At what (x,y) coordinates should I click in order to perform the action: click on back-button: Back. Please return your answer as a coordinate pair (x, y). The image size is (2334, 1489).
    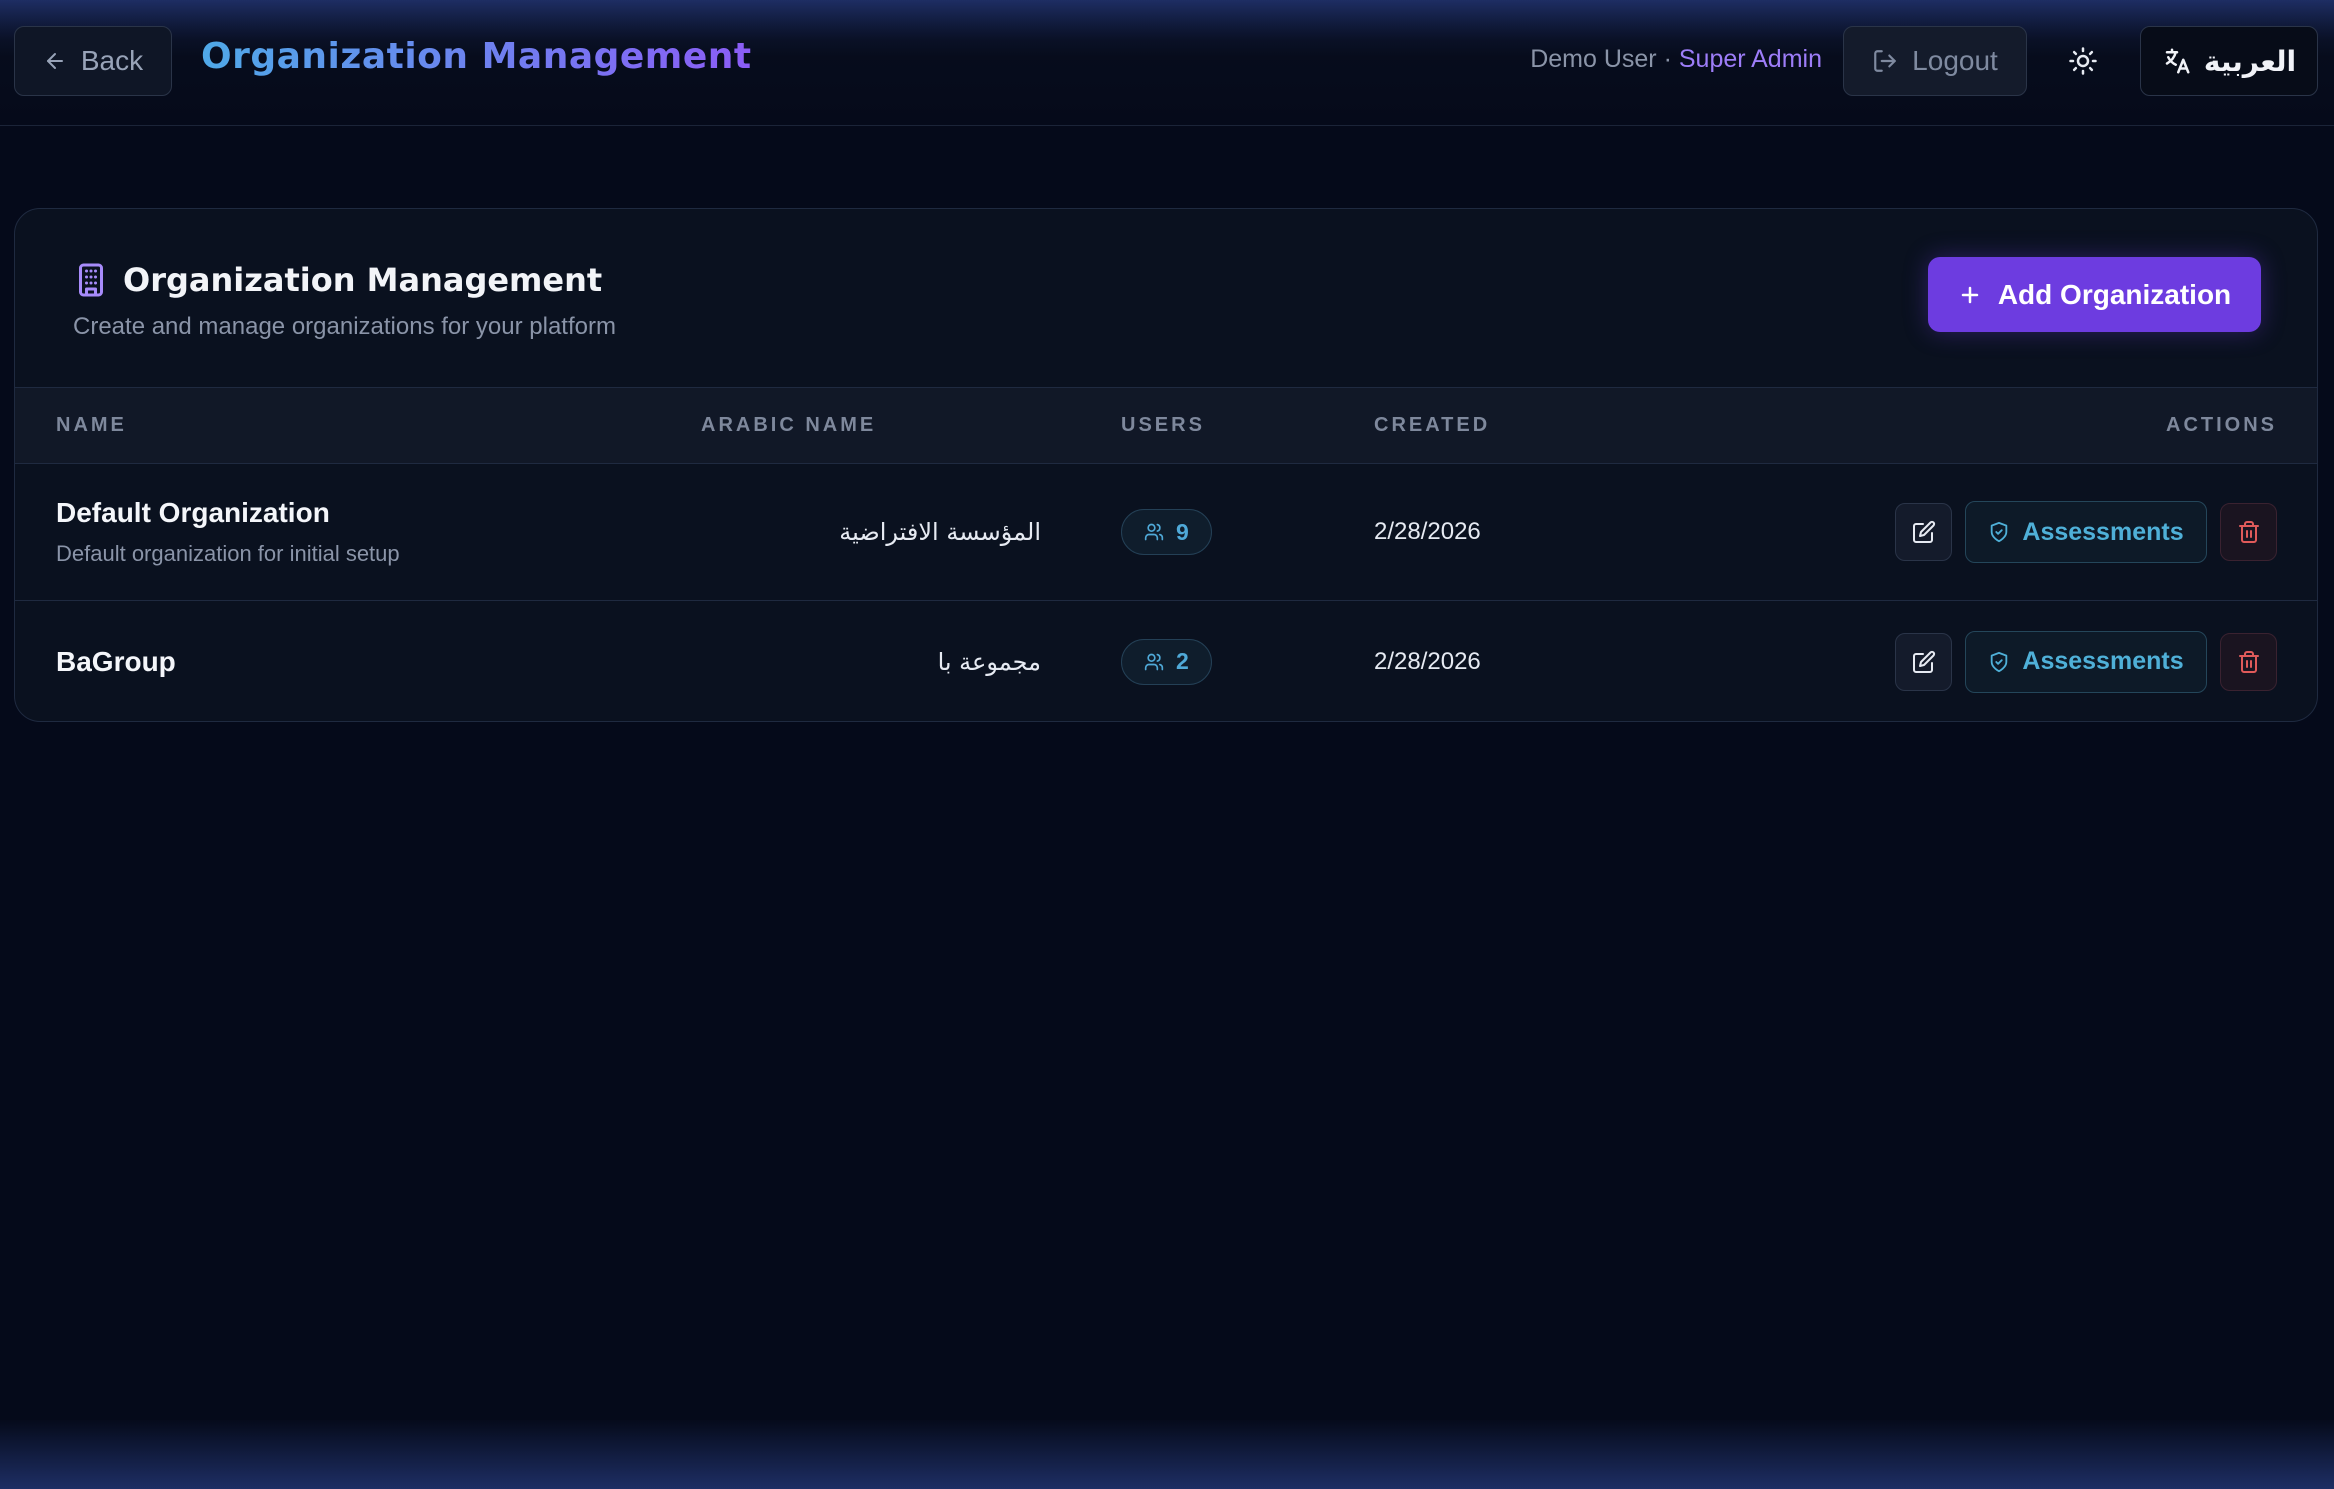
    Looking at the image, I should click on (93, 61).